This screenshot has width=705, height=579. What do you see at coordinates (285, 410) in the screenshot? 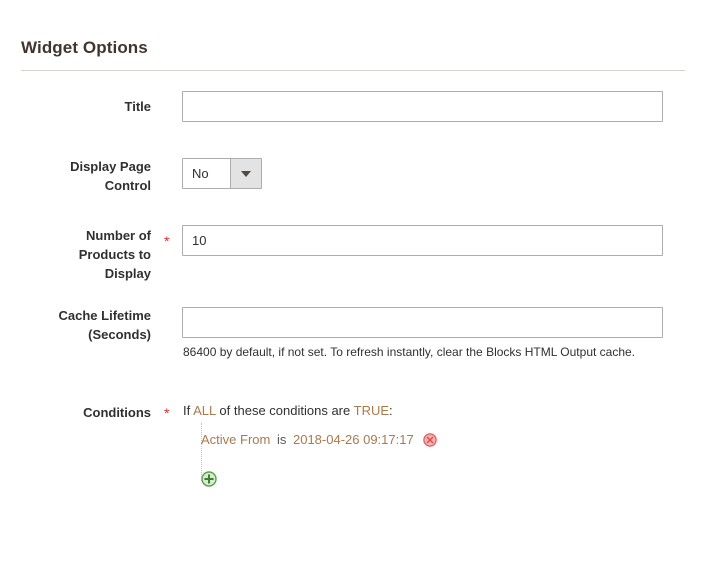
I see `conditions-header-middle: of these conditions are` at bounding box center [285, 410].